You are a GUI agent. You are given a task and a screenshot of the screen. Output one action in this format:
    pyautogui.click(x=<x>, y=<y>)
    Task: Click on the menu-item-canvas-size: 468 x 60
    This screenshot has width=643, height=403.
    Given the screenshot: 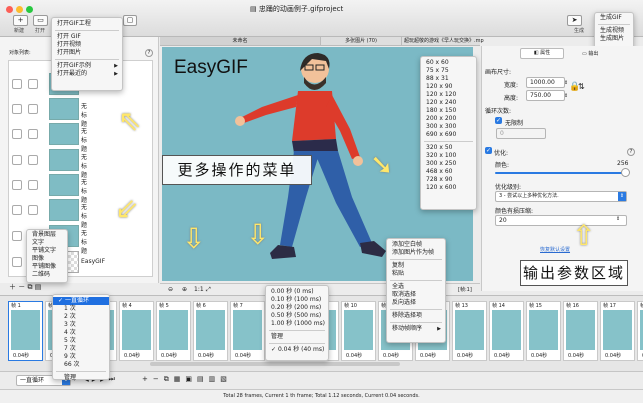 What is the action you would take?
    pyautogui.click(x=448, y=172)
    